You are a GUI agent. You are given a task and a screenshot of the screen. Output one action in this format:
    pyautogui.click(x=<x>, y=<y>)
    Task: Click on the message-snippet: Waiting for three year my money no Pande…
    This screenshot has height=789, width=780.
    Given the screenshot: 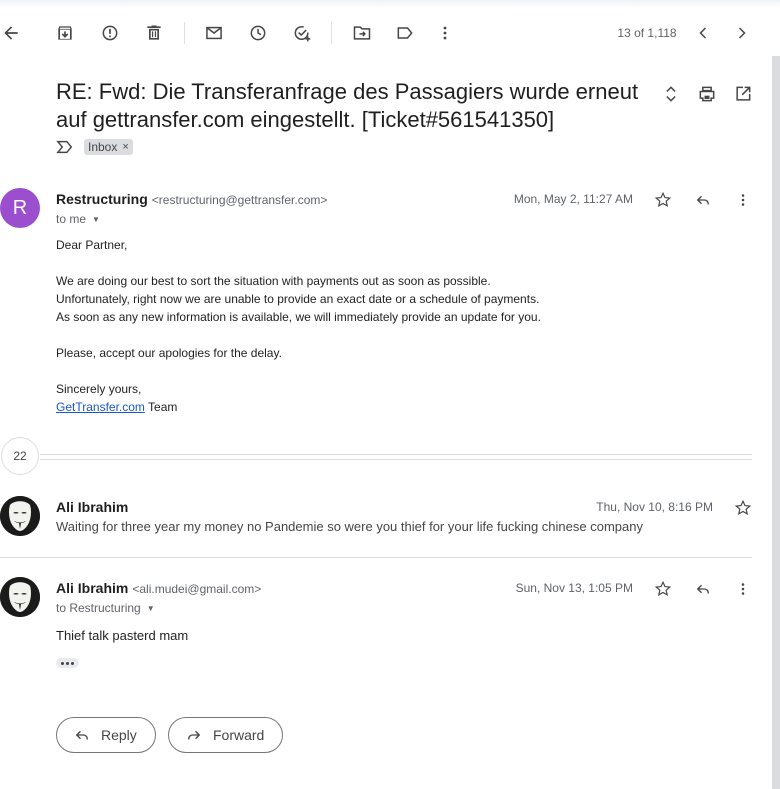 What is the action you would take?
    pyautogui.click(x=349, y=526)
    